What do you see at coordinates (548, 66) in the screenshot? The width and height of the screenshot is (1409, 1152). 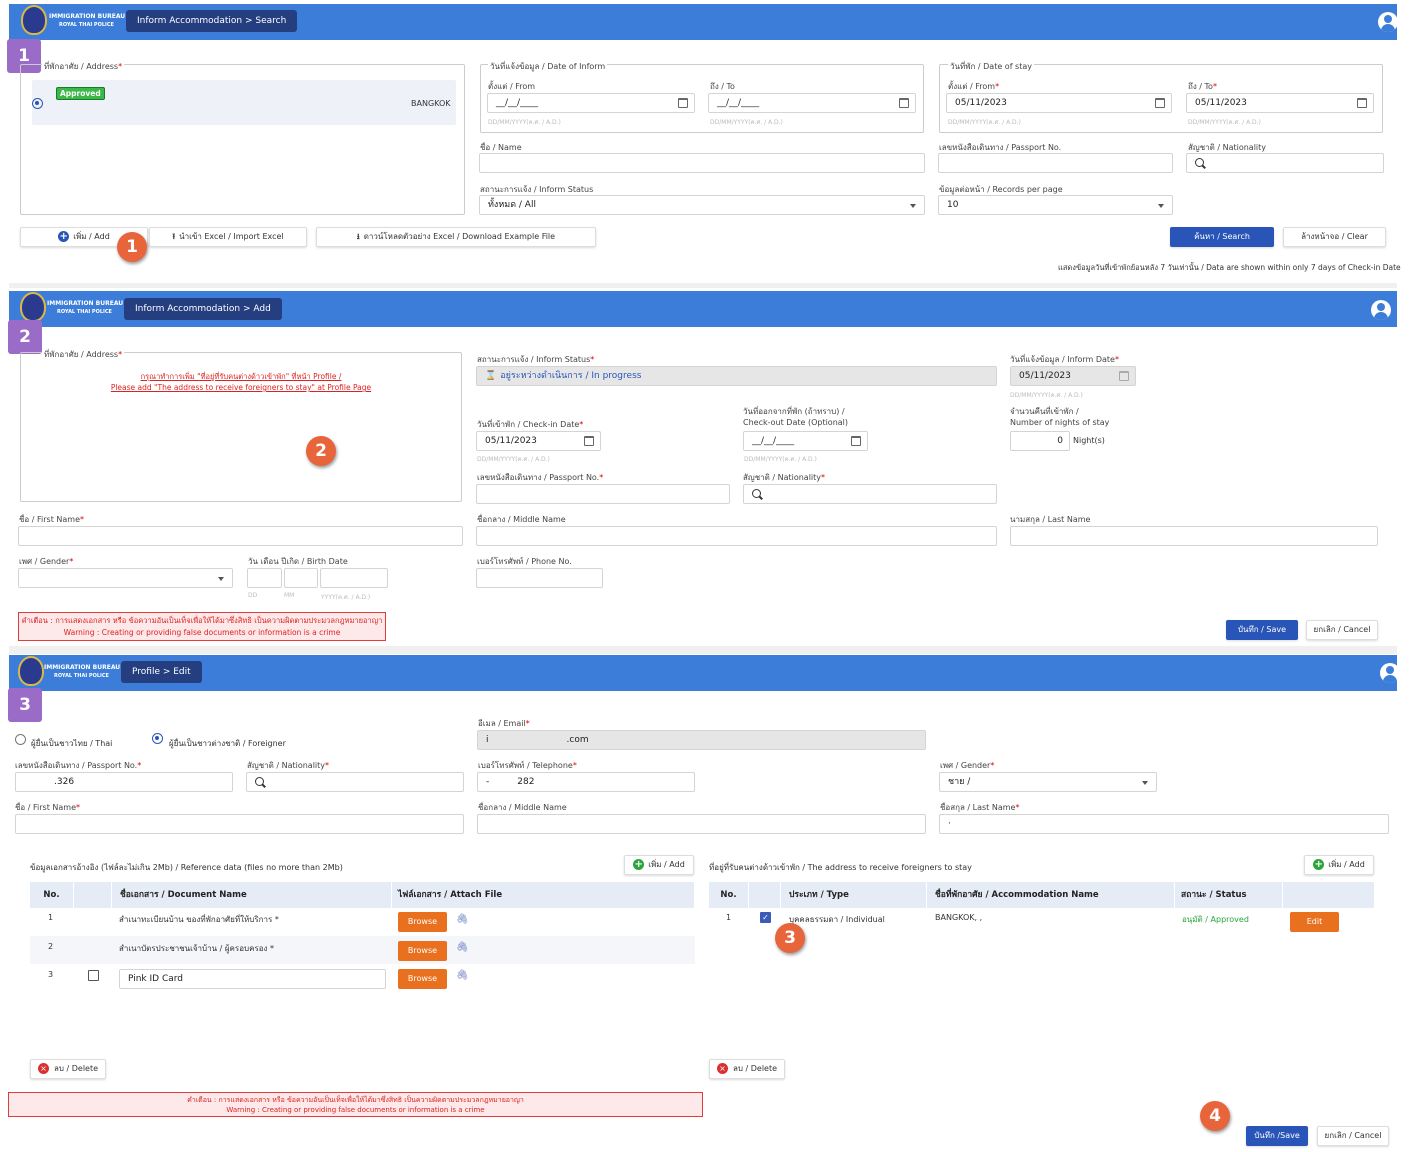 I see `inform-date-legend: วันที่แจ้งข้อมูล / Date of Inform` at bounding box center [548, 66].